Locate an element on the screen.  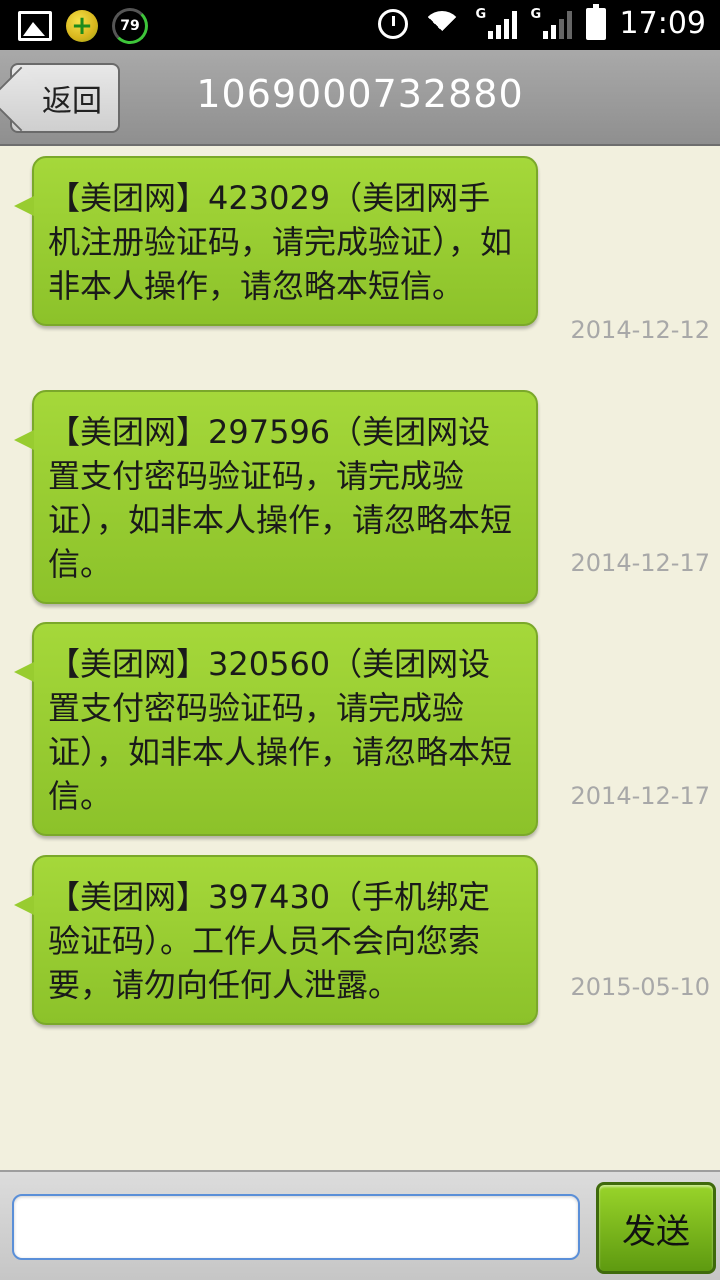
network-type-label-2: G is located at coordinates (536, 14).